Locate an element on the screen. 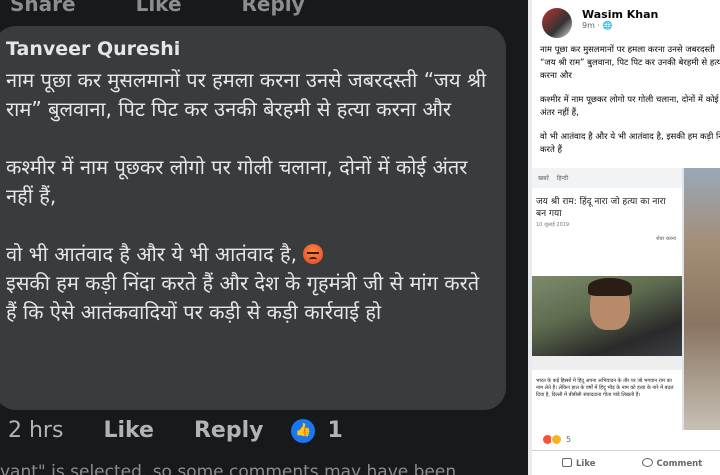  angry-emoji-icon is located at coordinates (313, 254).